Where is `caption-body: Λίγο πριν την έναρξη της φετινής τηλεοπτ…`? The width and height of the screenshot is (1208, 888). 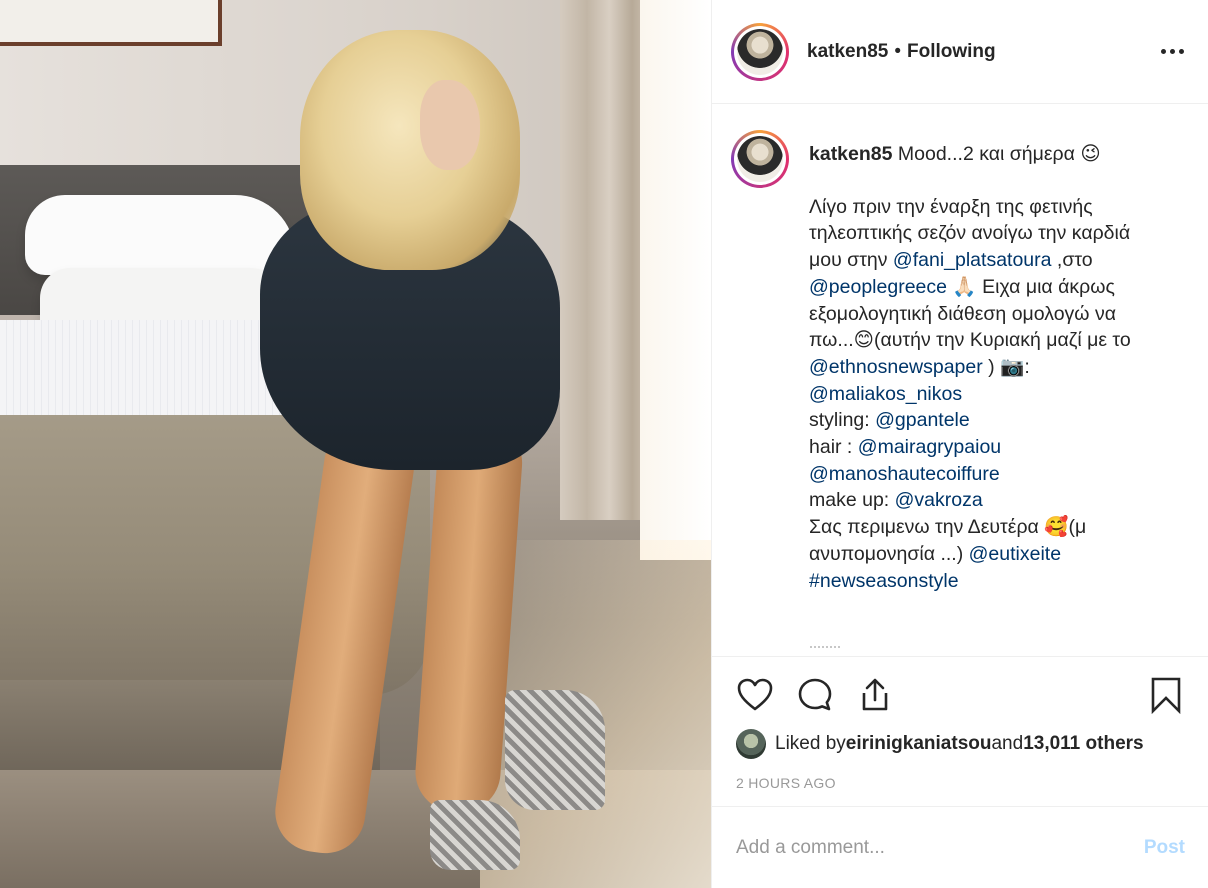
caption-body: Λίγο πριν την έναρξη της φετινής τηλεοπτ… is located at coordinates (979, 394).